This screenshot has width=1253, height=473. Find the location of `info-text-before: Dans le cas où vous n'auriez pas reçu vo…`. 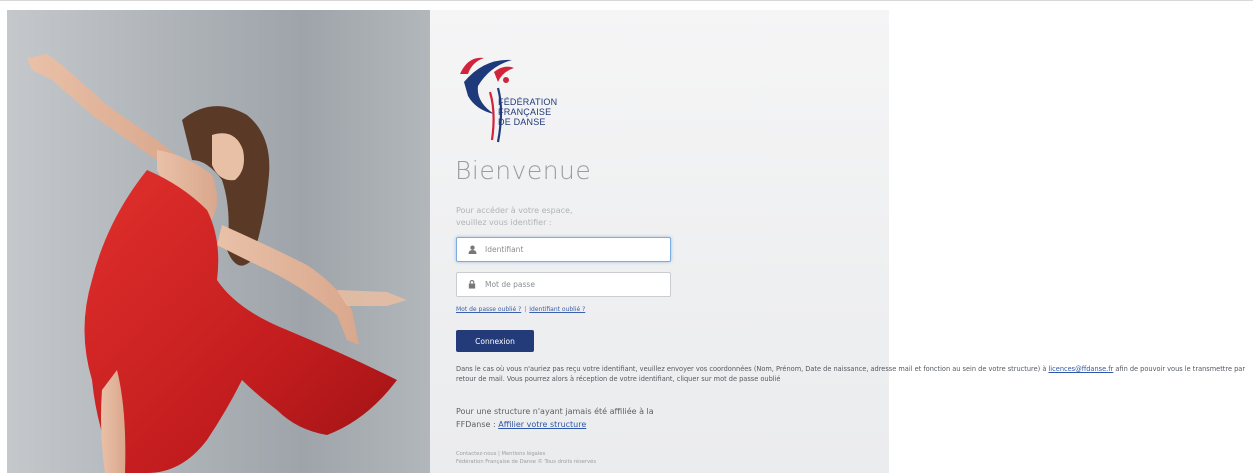

info-text-before: Dans le cas où vous n'auriez pas reçu vo… is located at coordinates (752, 369).